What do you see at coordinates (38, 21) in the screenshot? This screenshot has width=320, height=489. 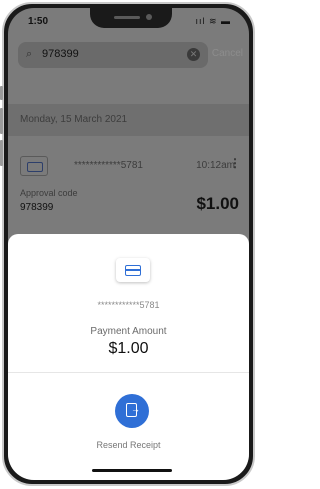 I see `status-time: 1:50` at bounding box center [38, 21].